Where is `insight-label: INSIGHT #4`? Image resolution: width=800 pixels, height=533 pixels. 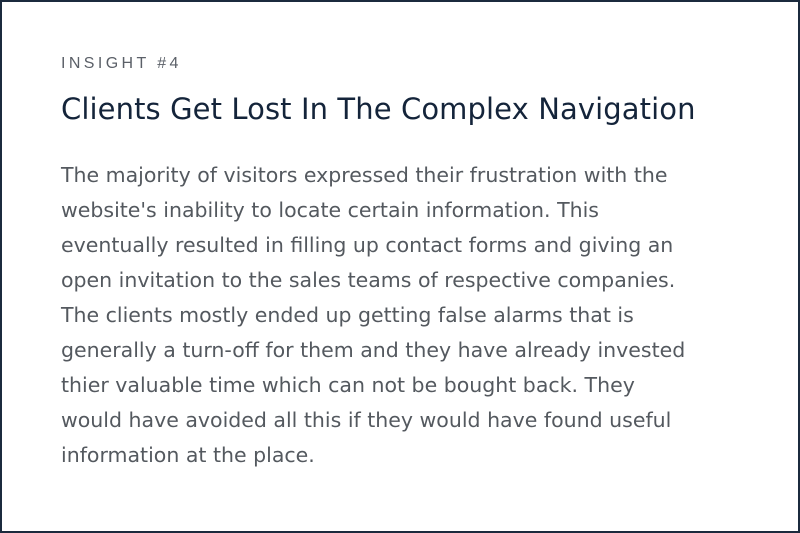 insight-label: INSIGHT #4 is located at coordinates (121, 63).